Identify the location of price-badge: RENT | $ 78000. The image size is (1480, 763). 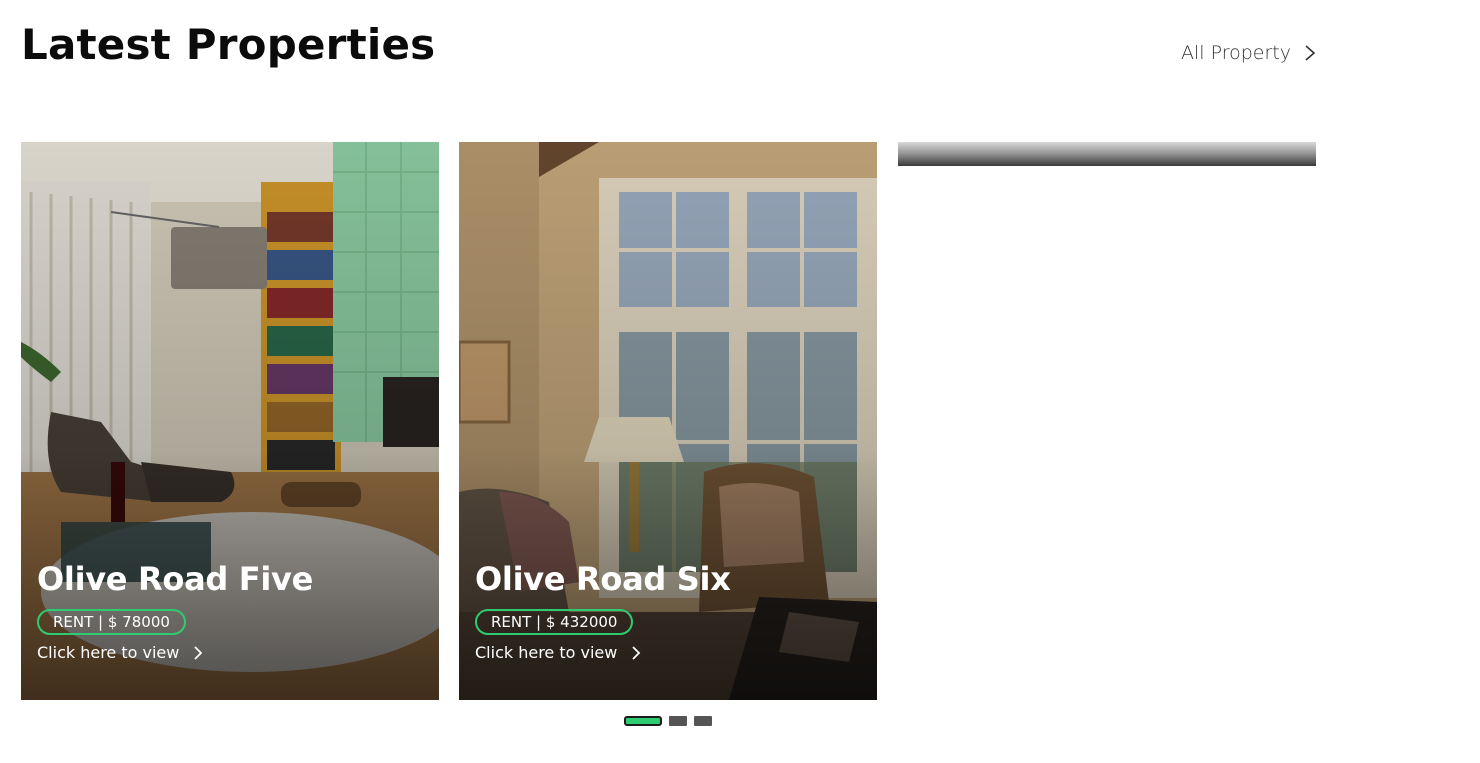
(111, 622).